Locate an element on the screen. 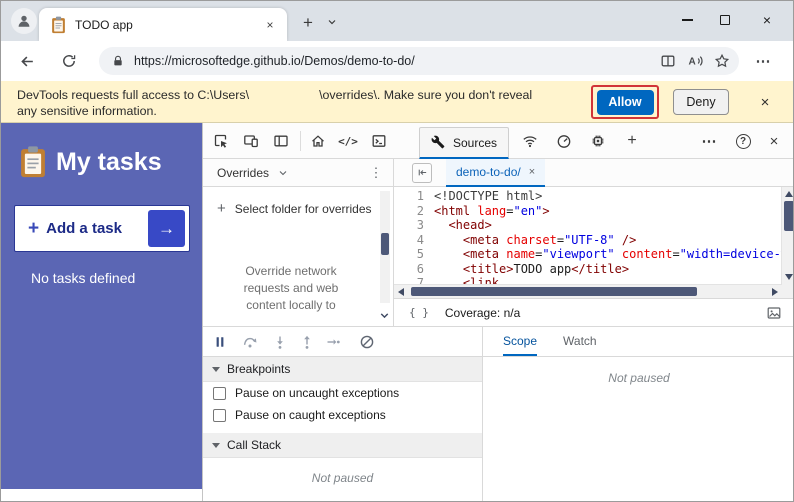 The height and width of the screenshot is (502, 794). step-icon is located at coordinates (333, 342).